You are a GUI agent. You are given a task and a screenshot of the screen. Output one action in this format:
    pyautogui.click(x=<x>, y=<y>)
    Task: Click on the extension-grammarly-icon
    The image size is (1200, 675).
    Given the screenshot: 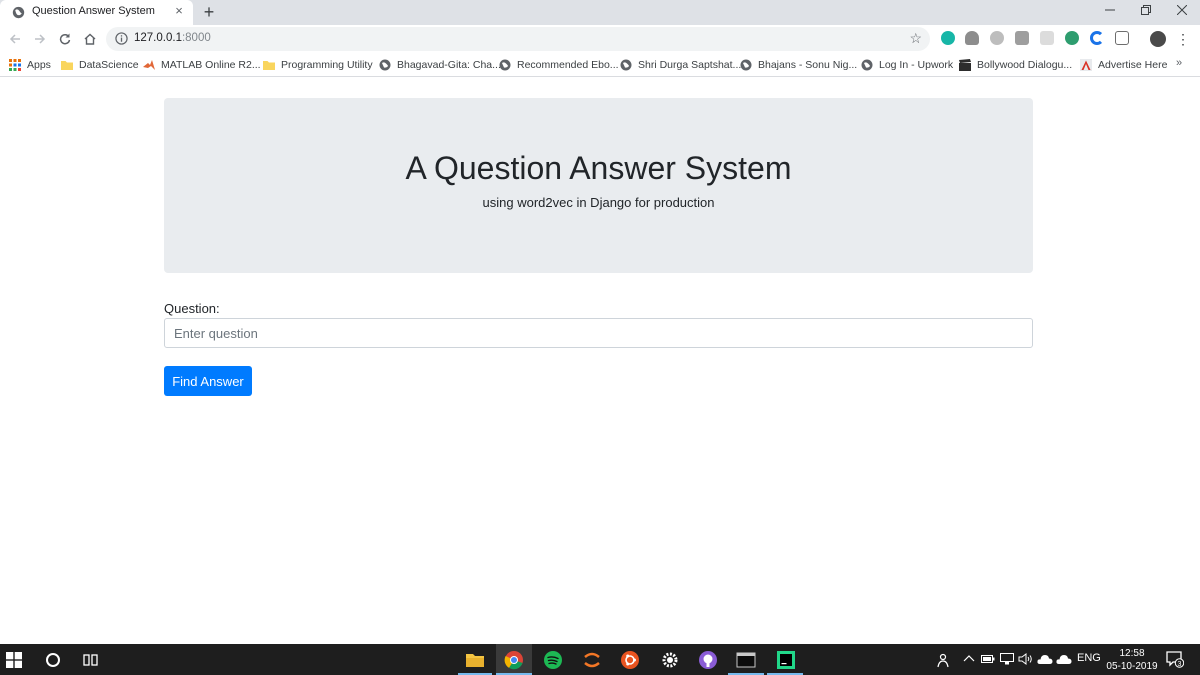 What is the action you would take?
    pyautogui.click(x=948, y=38)
    